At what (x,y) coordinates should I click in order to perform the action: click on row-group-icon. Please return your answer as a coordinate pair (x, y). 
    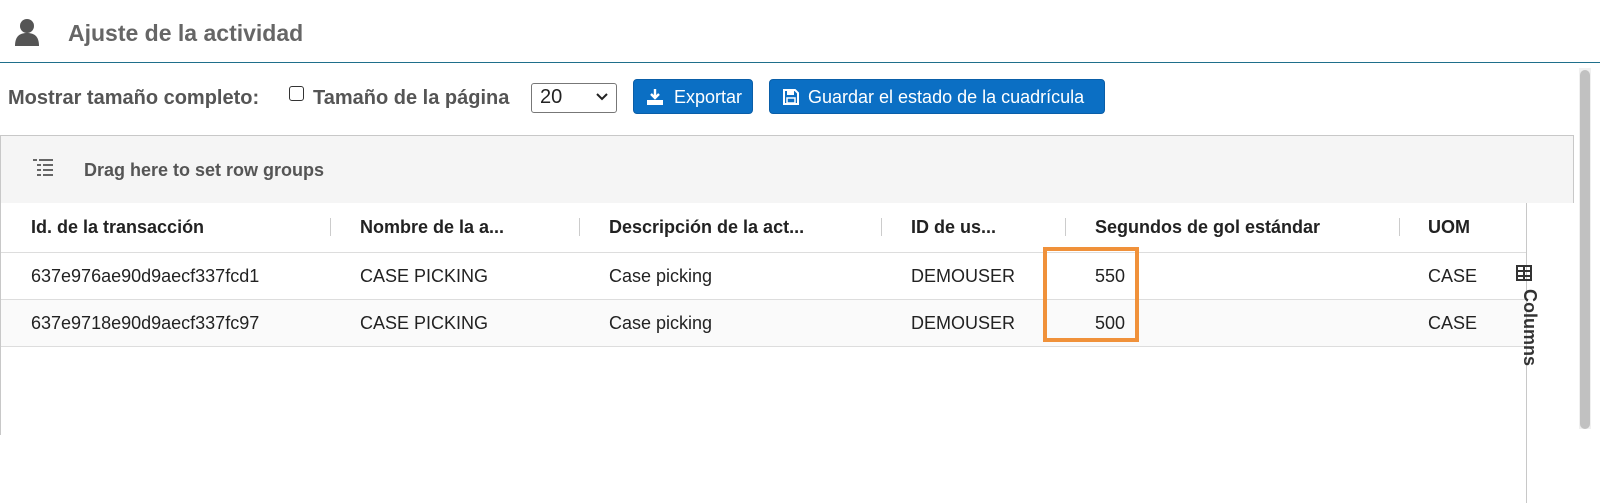
    Looking at the image, I should click on (43, 167).